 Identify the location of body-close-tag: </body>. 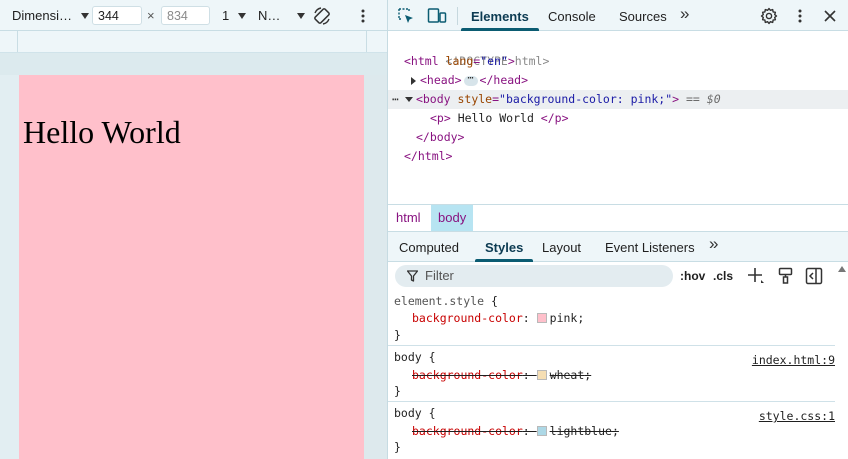
(440, 137).